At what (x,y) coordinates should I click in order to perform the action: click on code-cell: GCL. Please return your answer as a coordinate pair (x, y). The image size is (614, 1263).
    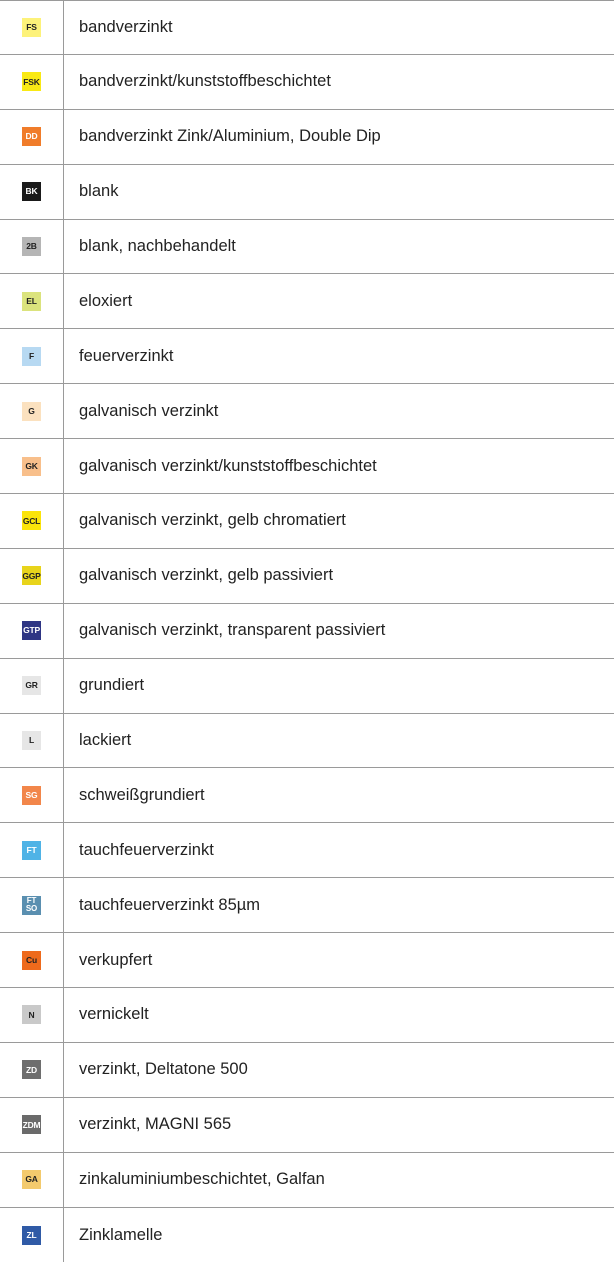
    Looking at the image, I should click on (32, 521).